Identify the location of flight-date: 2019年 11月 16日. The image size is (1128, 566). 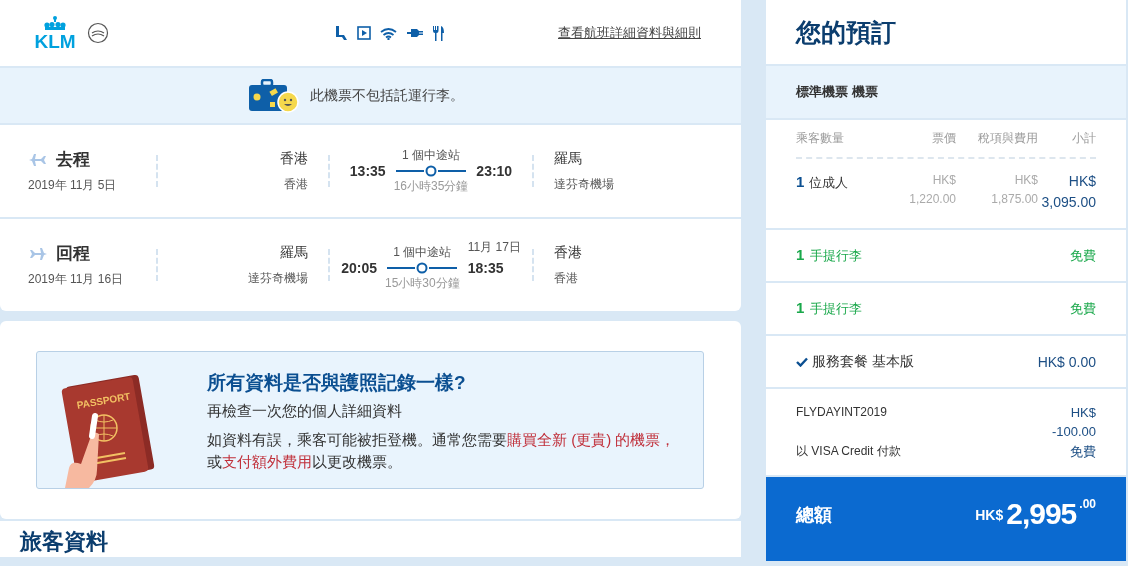
(76, 279).